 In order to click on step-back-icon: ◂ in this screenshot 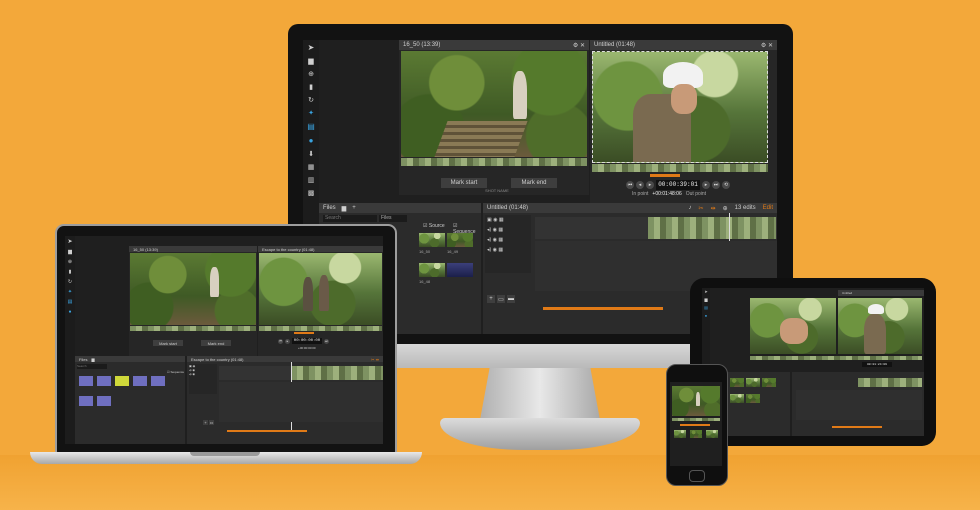, I will do `click(640, 185)`.